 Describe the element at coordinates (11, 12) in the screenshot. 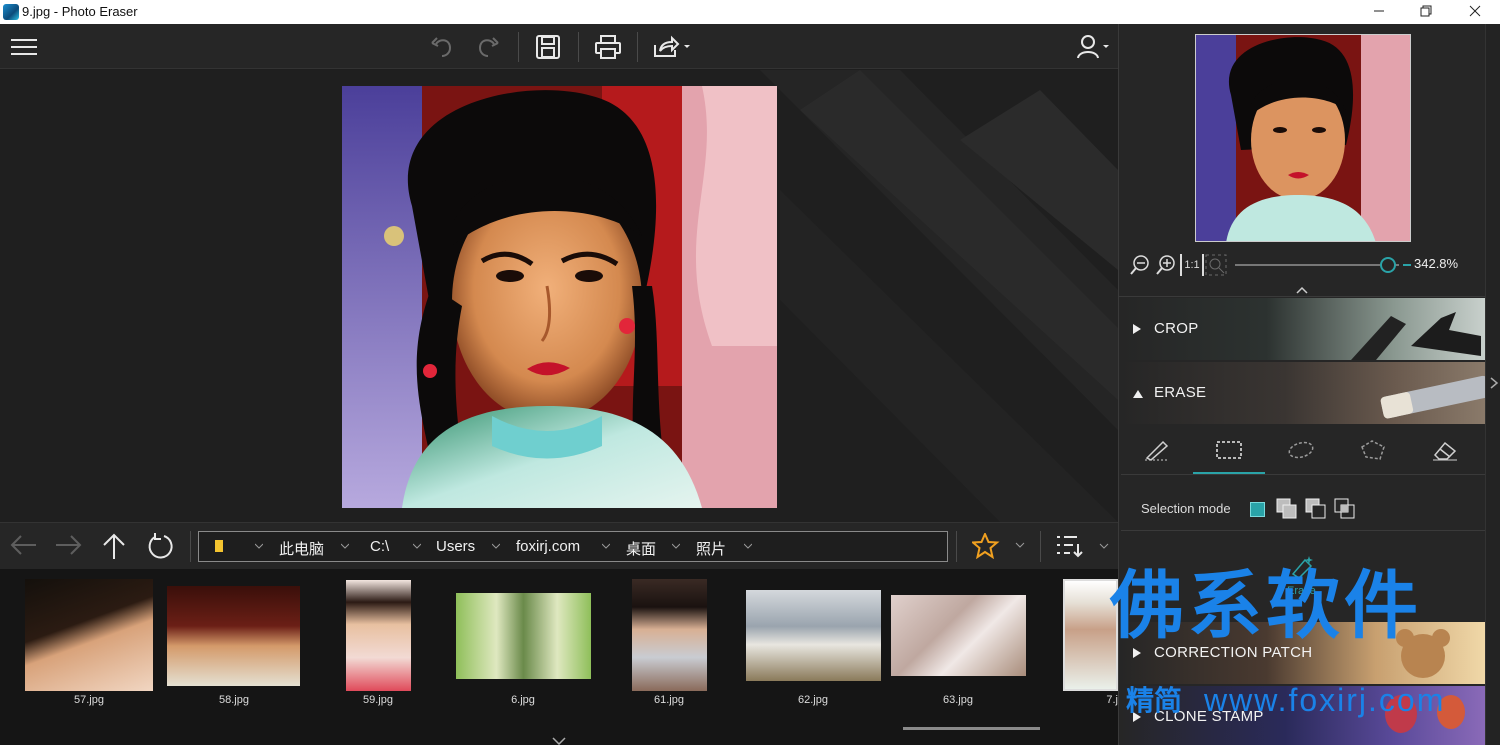

I see `app-icon` at that location.